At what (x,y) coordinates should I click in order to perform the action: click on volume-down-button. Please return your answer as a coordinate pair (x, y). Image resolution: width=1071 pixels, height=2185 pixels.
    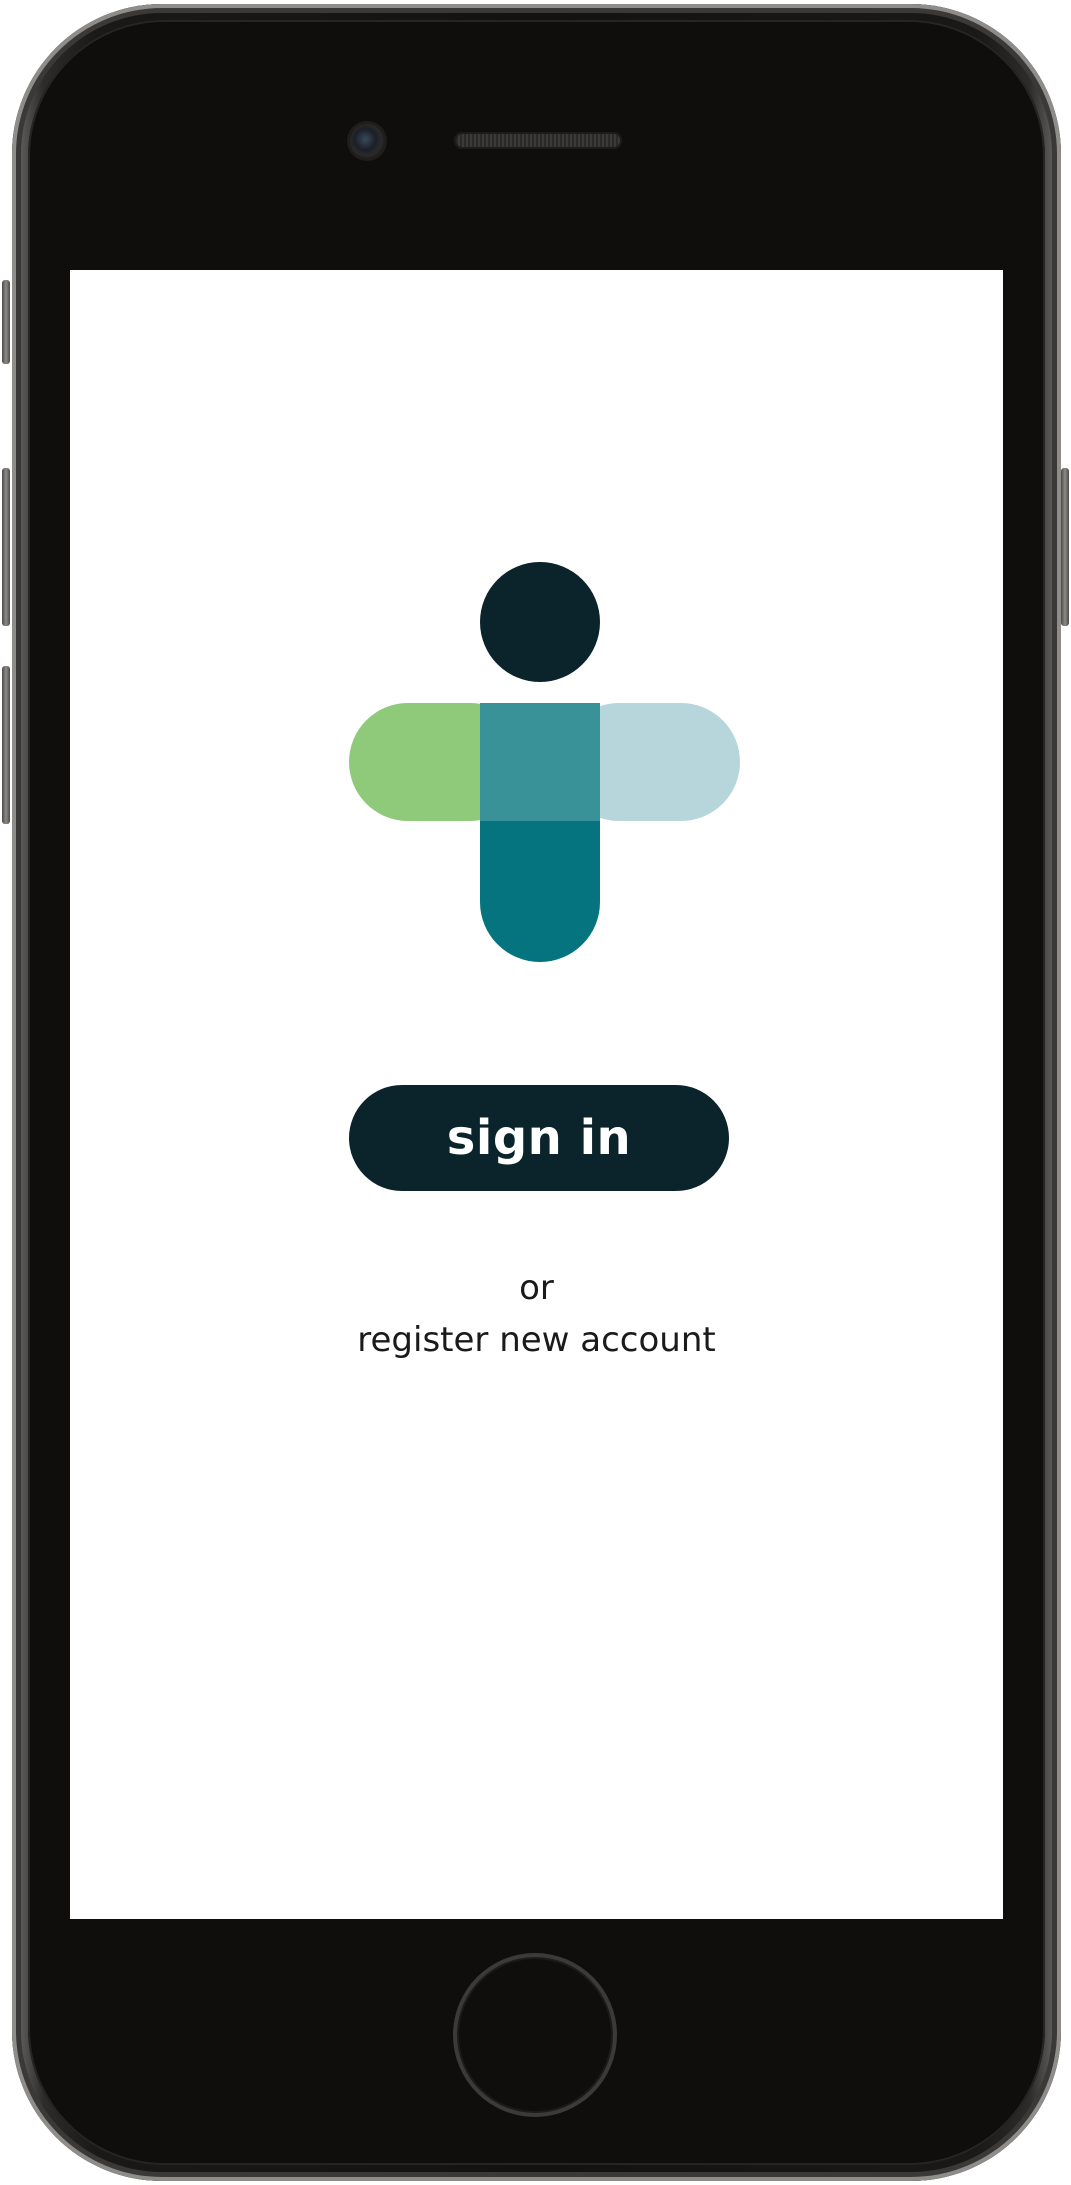
    Looking at the image, I should click on (6, 745).